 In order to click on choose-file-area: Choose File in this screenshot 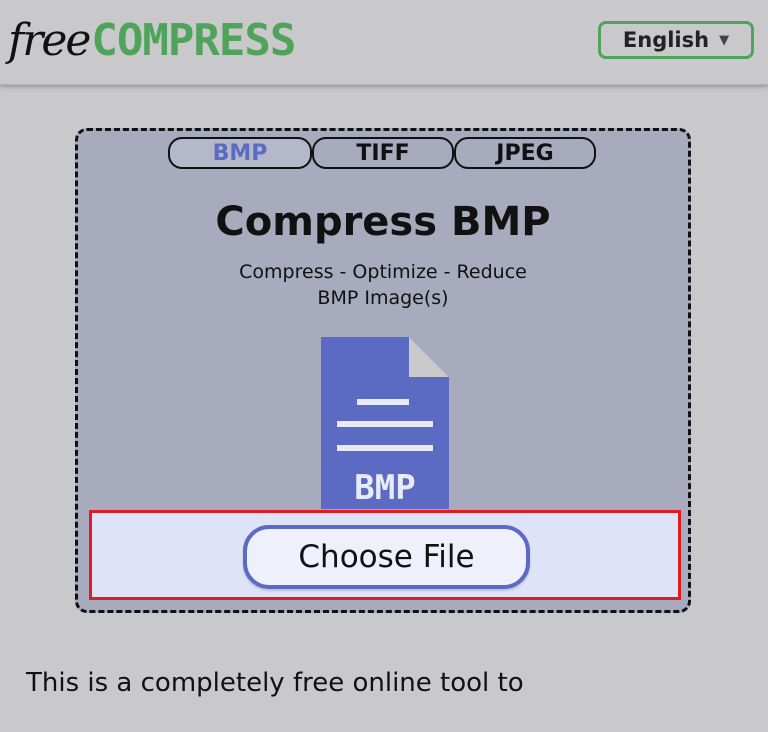, I will do `click(385, 555)`.